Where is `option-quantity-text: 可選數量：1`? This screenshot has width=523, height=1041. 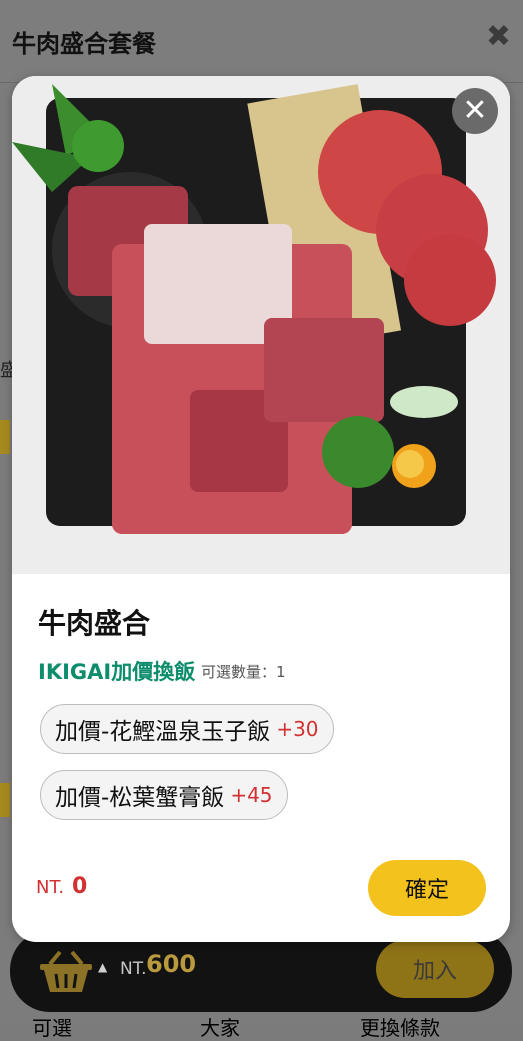 option-quantity-text: 可選數量：1 is located at coordinates (243, 672).